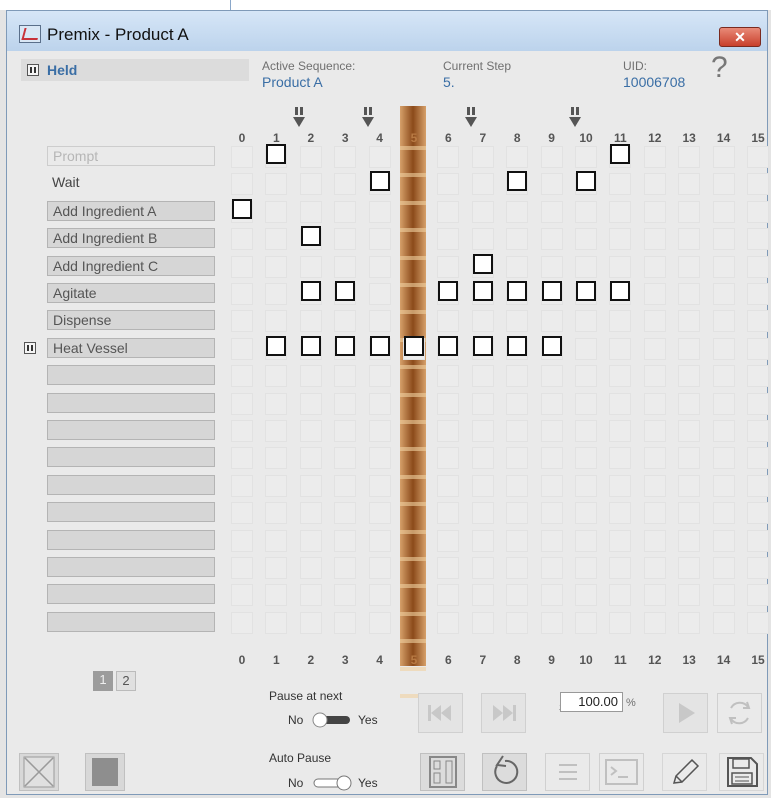 This screenshot has width=771, height=798. I want to click on close-button: ✕, so click(740, 37).